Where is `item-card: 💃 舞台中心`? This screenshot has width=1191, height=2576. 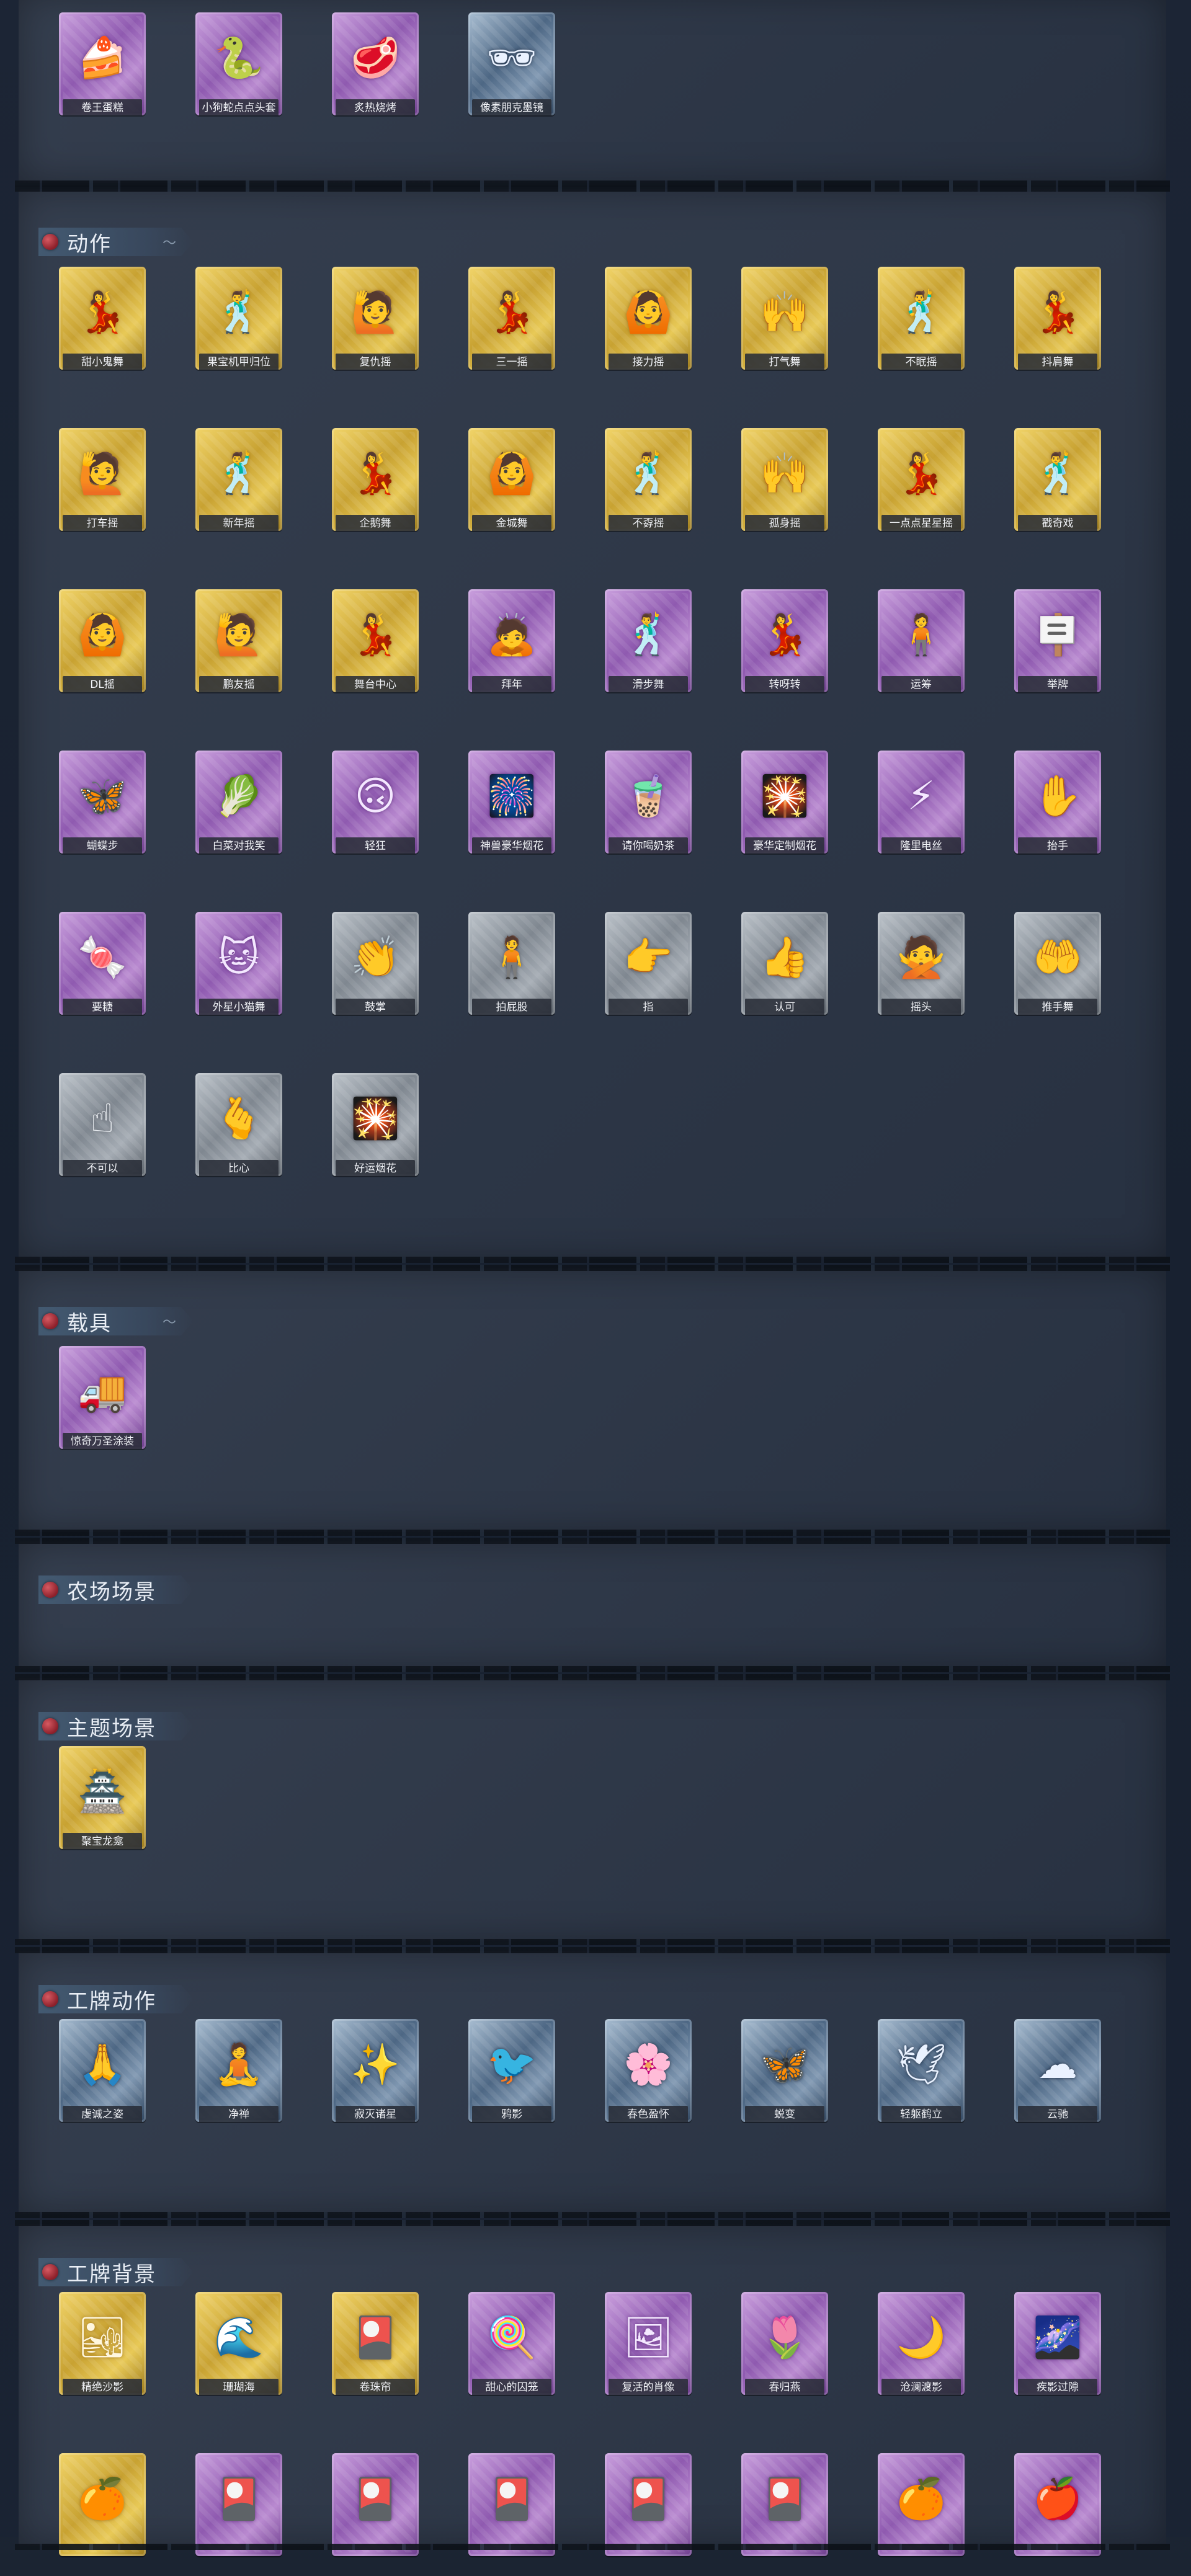
item-card: 💃 舞台中心 is located at coordinates (376, 640).